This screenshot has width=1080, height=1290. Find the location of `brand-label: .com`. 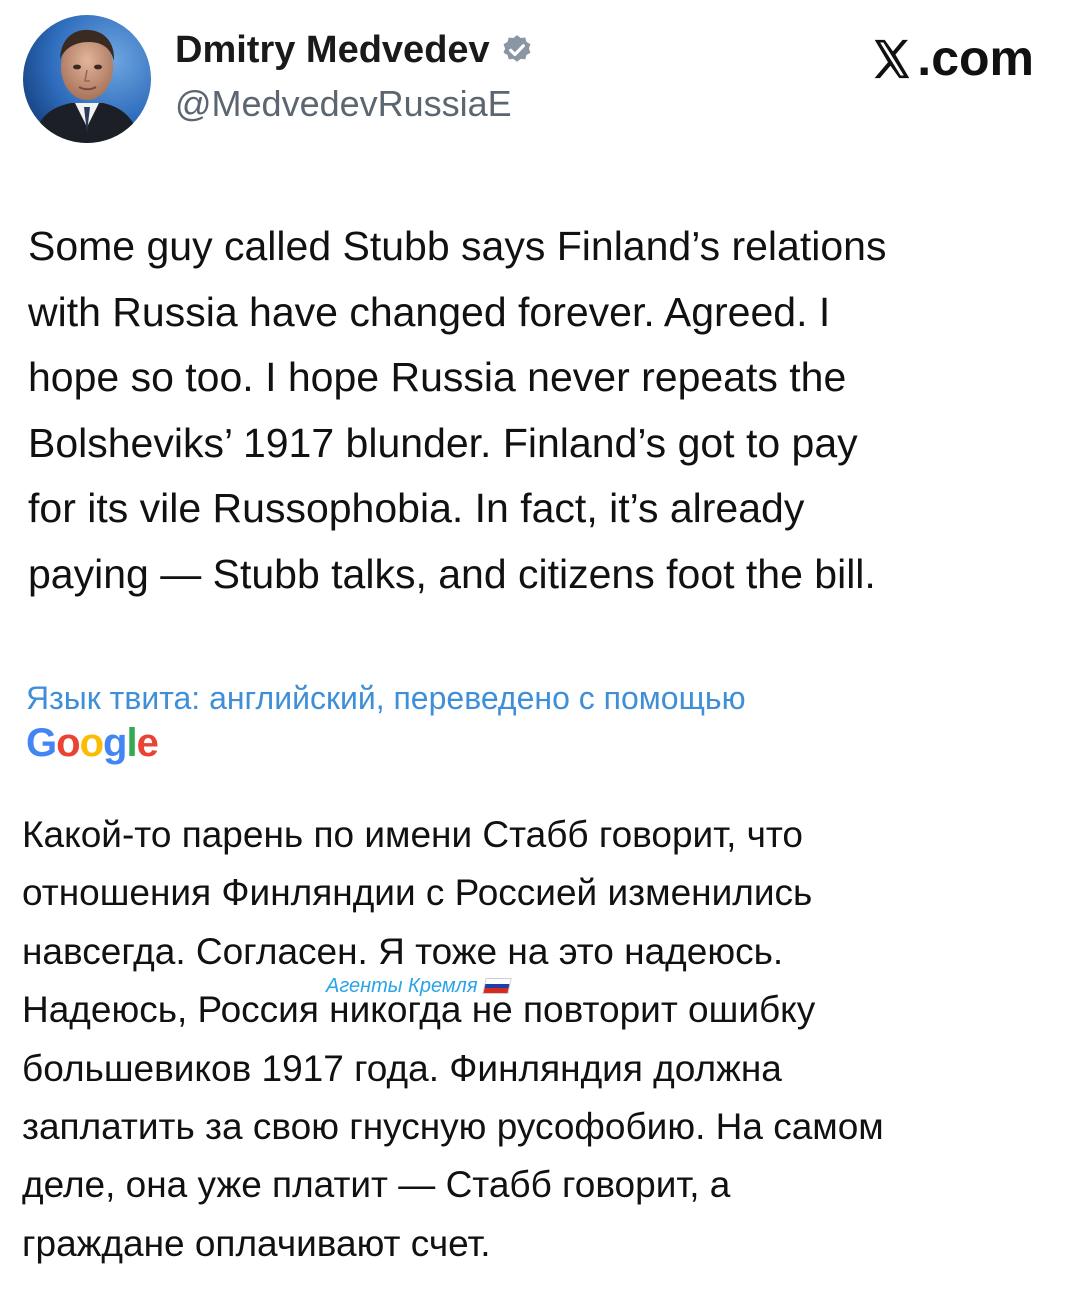

brand-label: .com is located at coordinates (951, 58).